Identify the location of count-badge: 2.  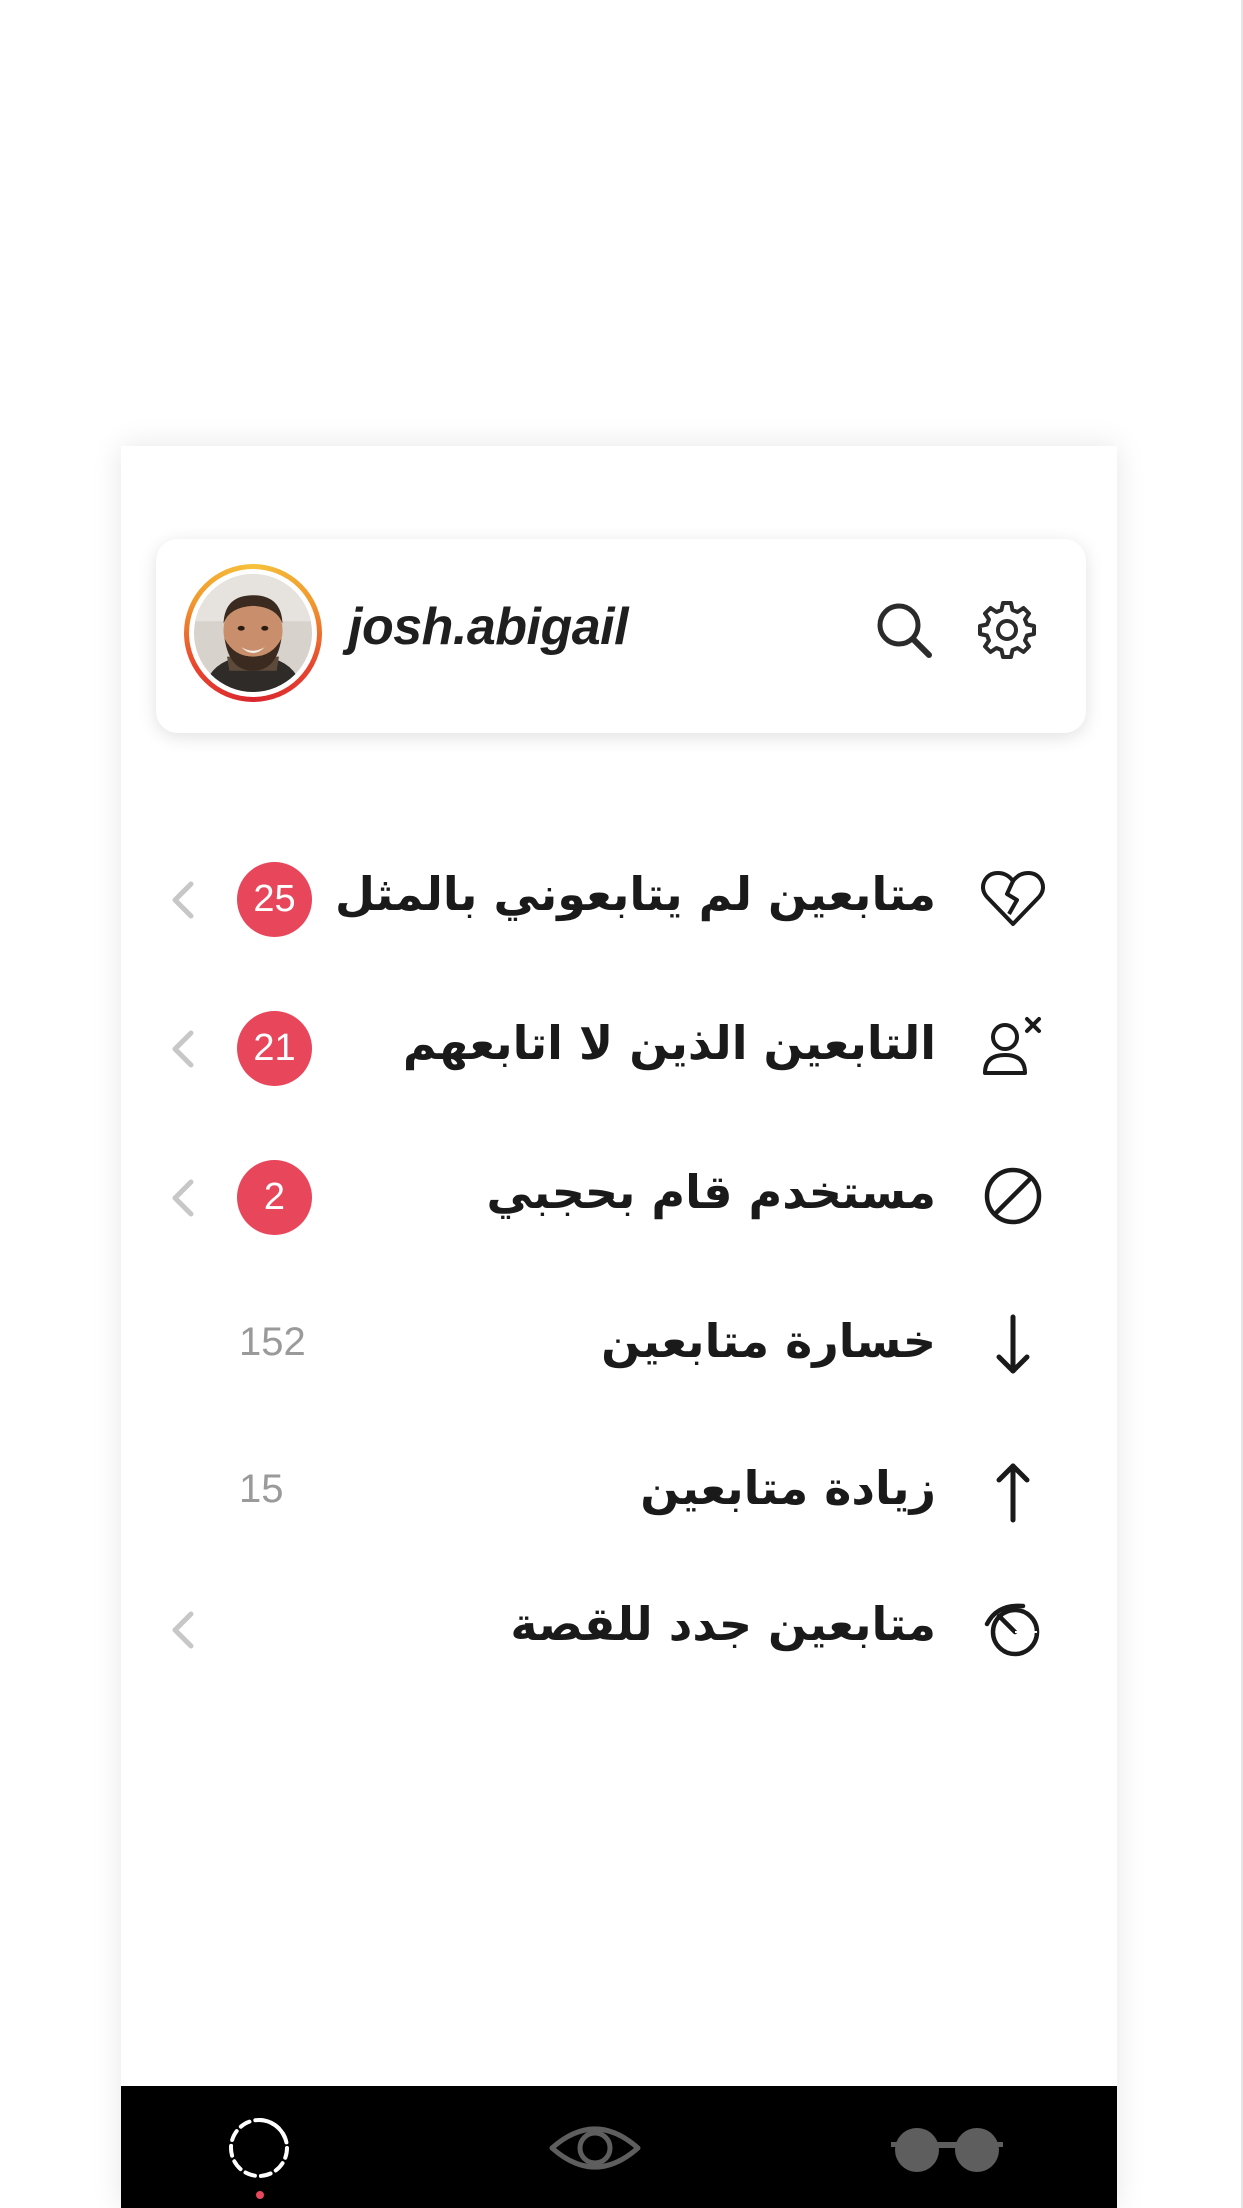
(274, 1197).